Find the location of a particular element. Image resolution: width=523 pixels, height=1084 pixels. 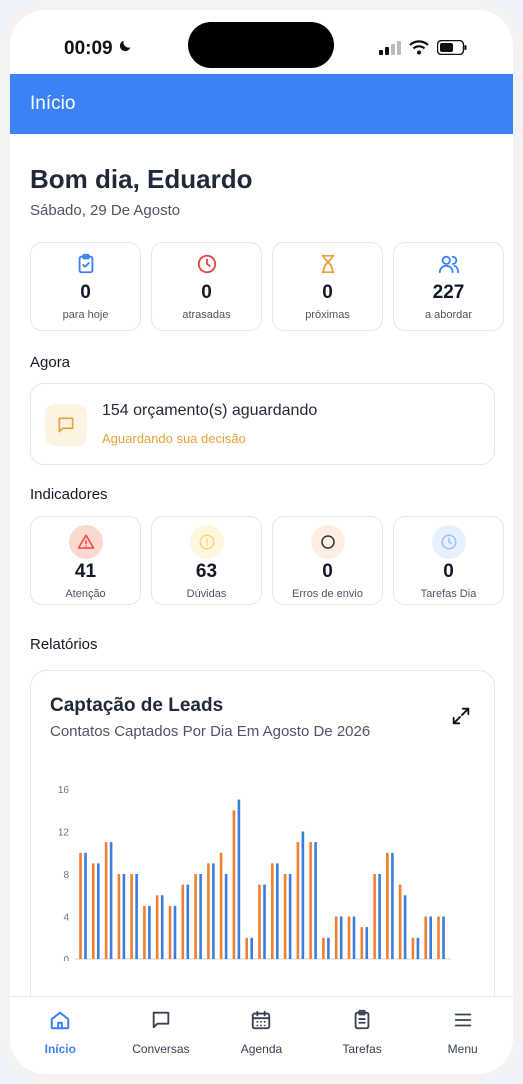

stat-atrasadas: 0 atrasadas is located at coordinates (206, 286).